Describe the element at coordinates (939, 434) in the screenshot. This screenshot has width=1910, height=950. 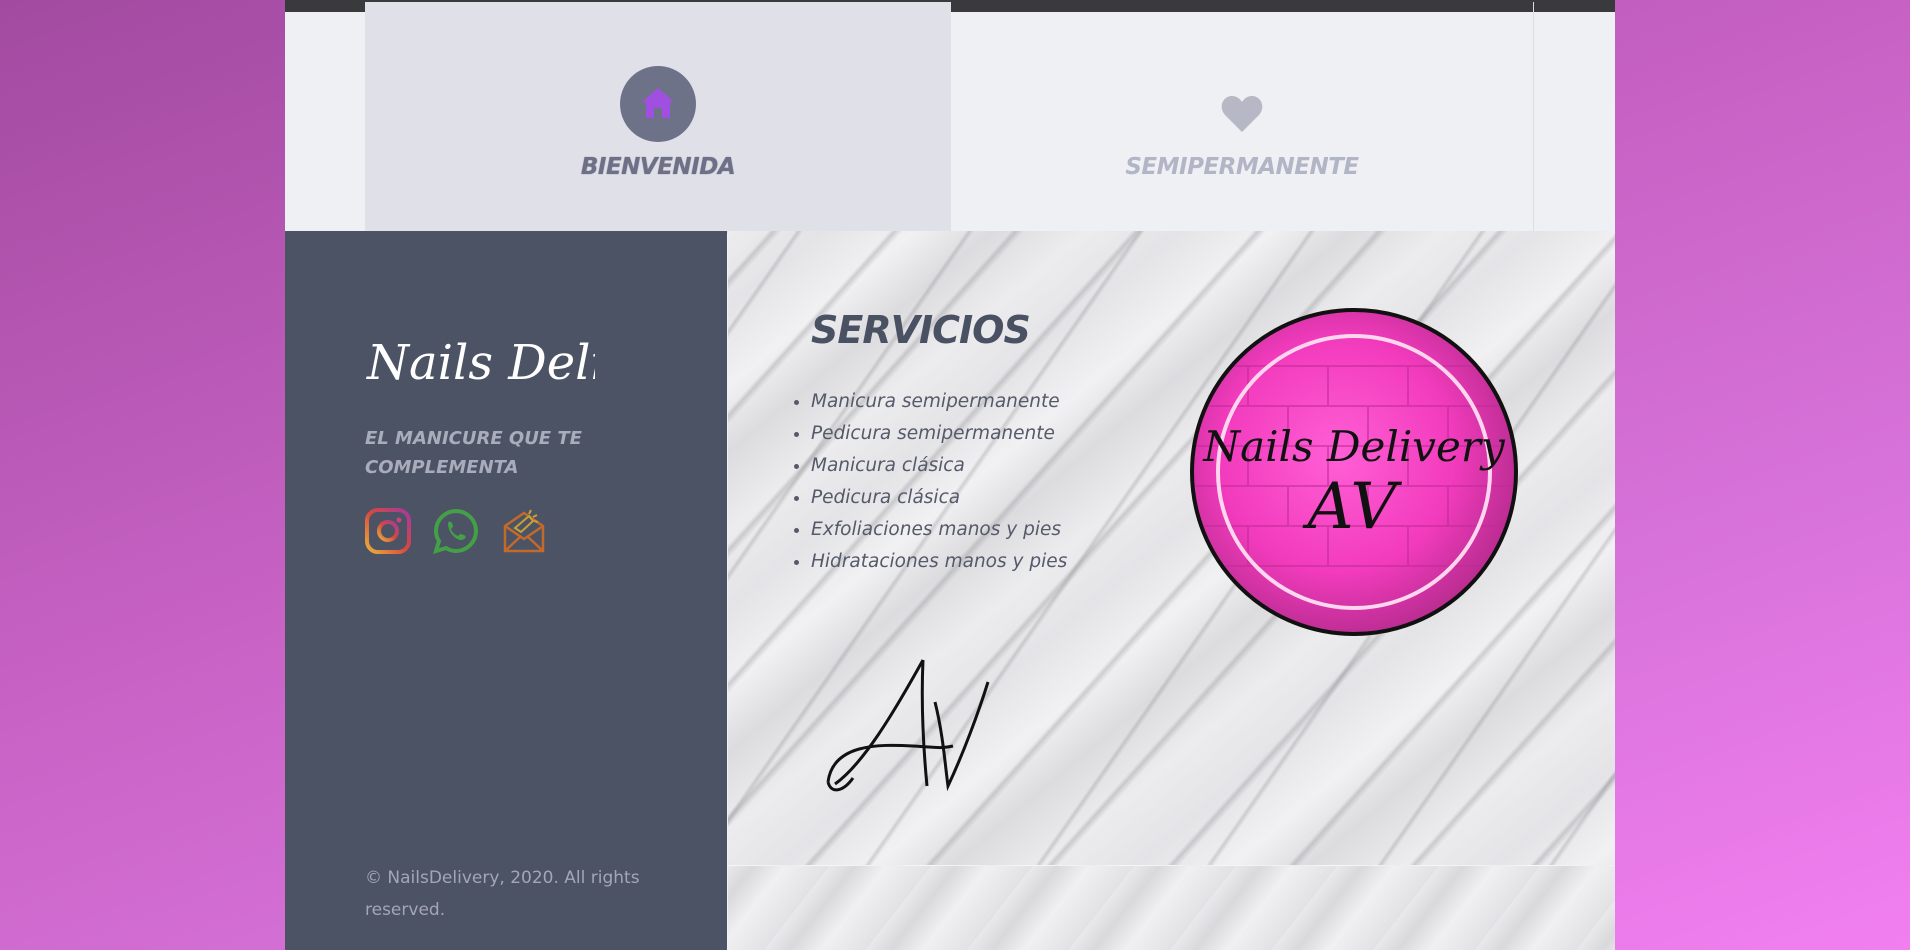
I see `list-item: Pedicura semipermanente` at that location.